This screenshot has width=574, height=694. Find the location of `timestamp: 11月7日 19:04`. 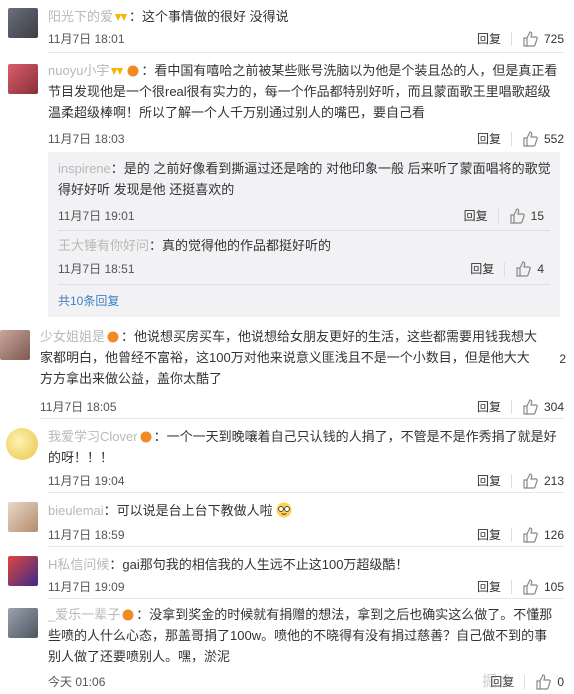

timestamp: 11月7日 19:04 is located at coordinates (86, 481).